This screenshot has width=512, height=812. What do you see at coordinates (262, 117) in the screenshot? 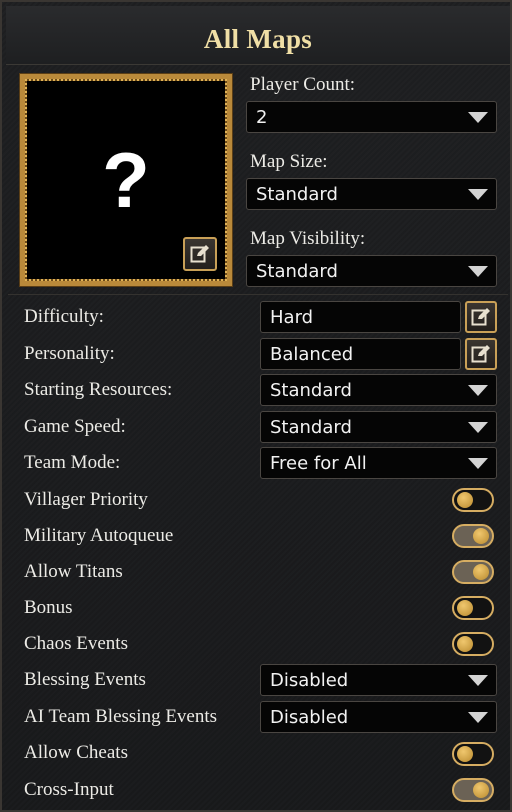
I see `player-count-value: 2` at bounding box center [262, 117].